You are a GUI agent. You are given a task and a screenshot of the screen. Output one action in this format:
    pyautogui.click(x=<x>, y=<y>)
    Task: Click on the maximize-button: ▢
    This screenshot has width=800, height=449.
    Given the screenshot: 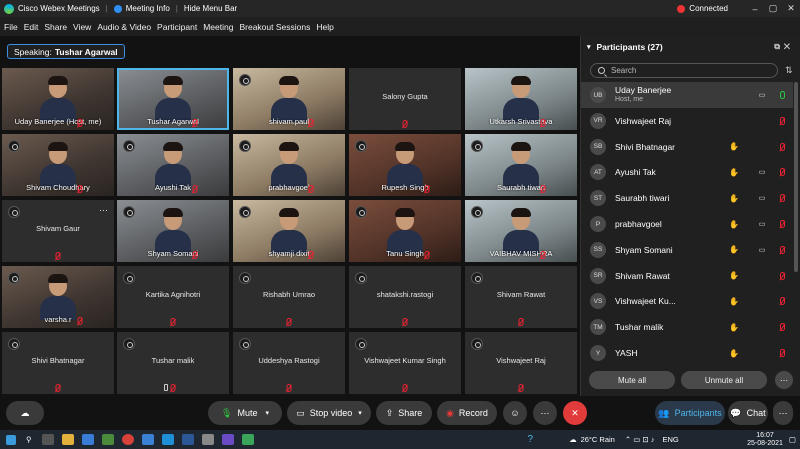 What is the action you would take?
    pyautogui.click(x=773, y=8)
    